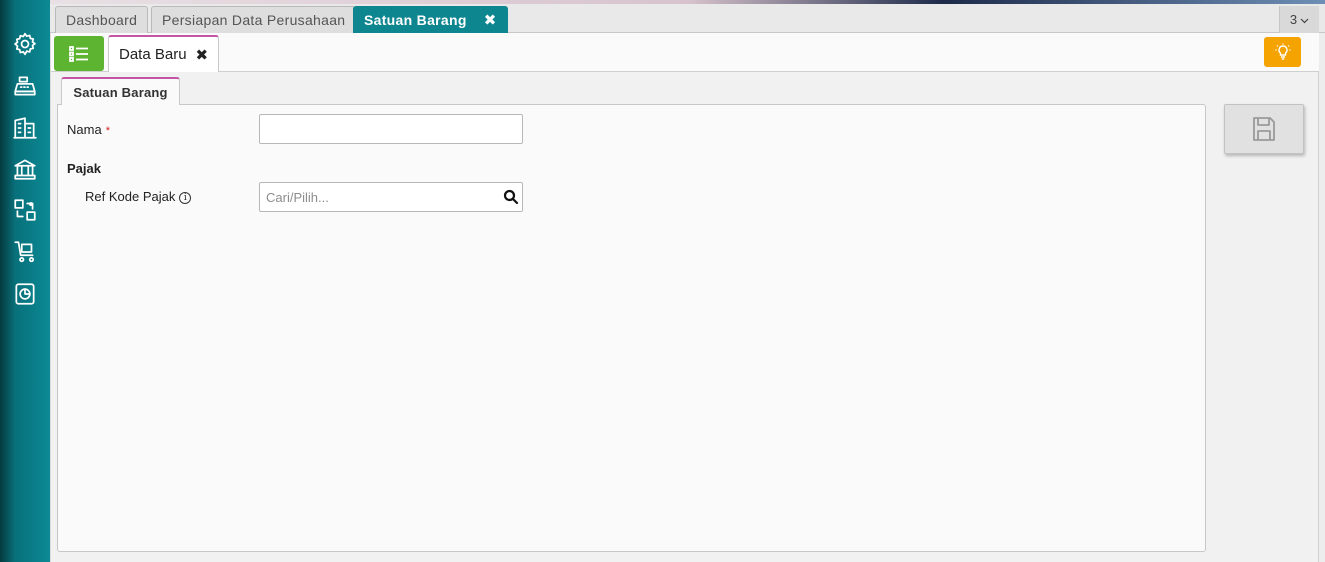  What do you see at coordinates (25, 44) in the screenshot?
I see `gear-icon` at bounding box center [25, 44].